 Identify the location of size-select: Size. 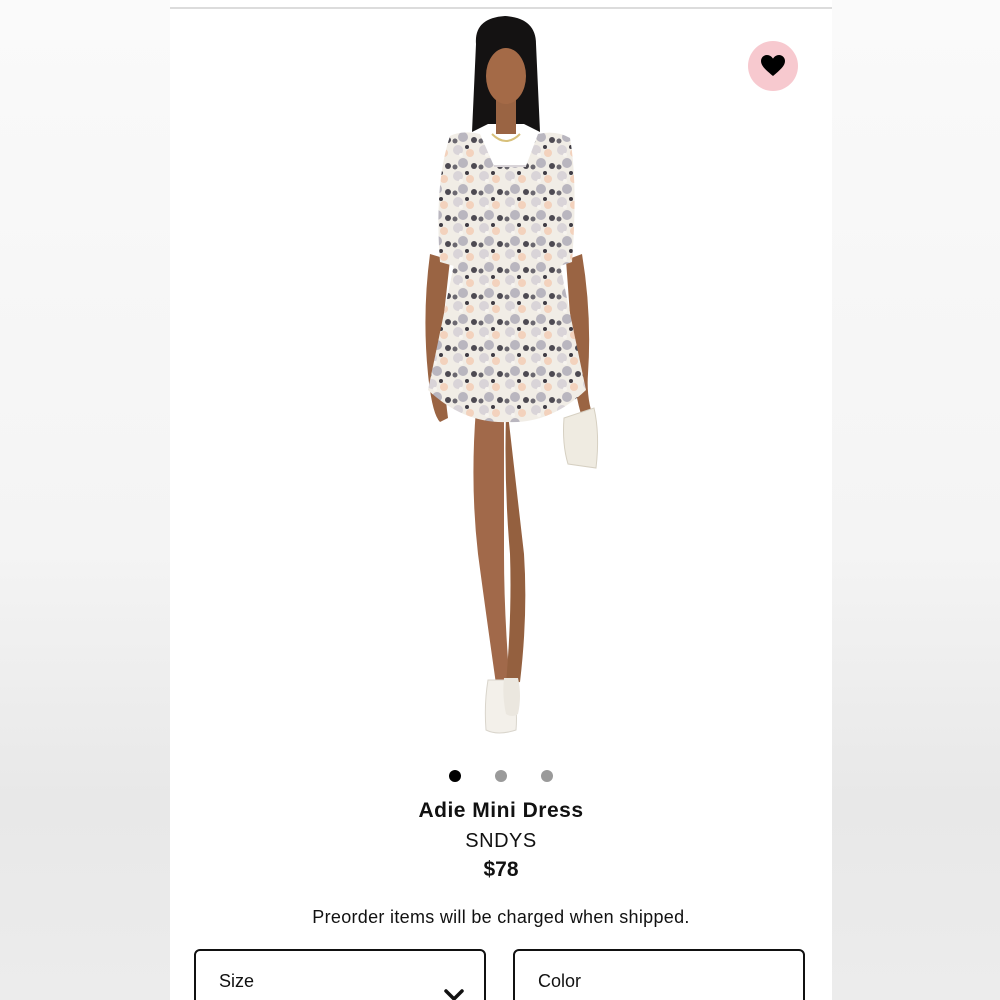
(340, 974).